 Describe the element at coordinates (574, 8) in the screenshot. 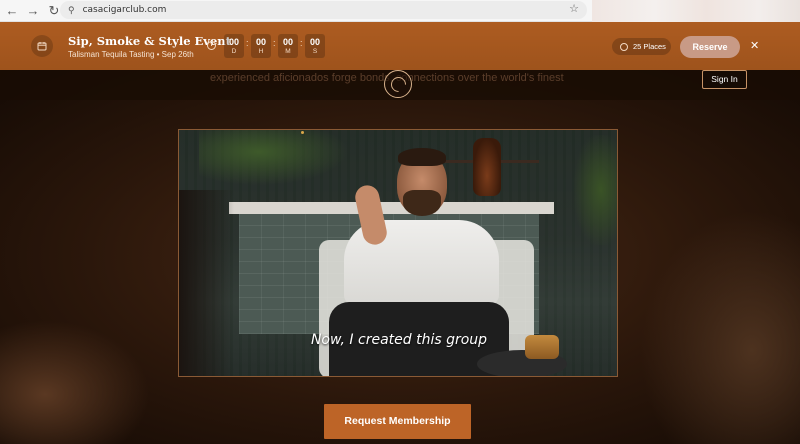

I see `star-icon: ☆` at that location.